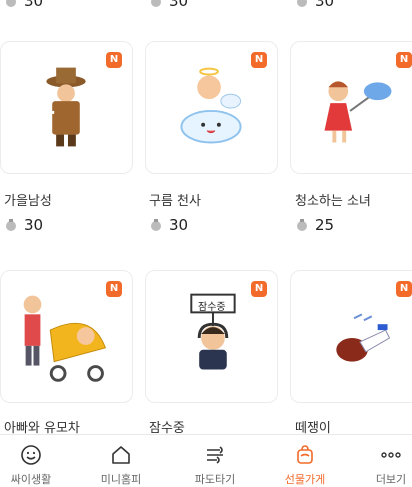 The width and height of the screenshot is (412, 487). Describe the element at coordinates (66, 107) in the screenshot. I see `item-card-autumn-man: N` at that location.